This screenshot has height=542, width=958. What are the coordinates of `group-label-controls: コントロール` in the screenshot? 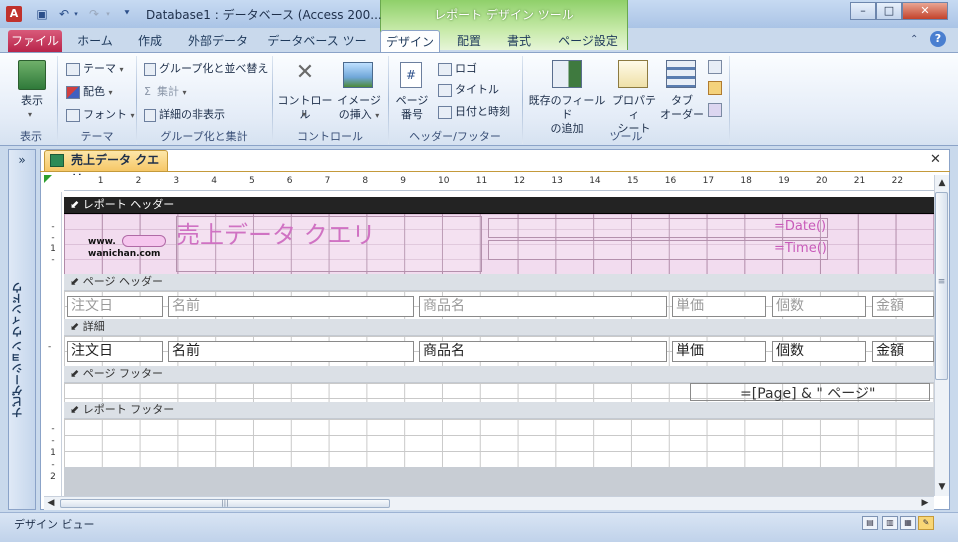 It's located at (330, 136).